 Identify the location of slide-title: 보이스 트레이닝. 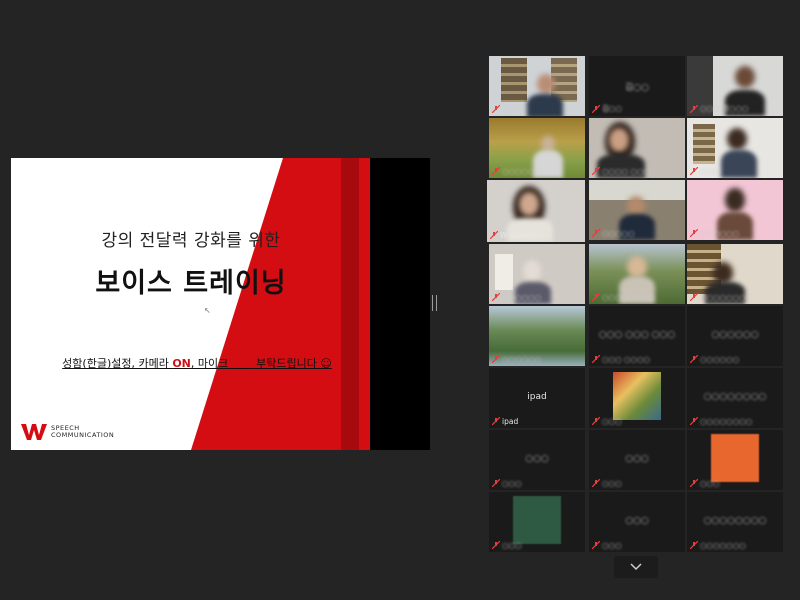
(191, 283).